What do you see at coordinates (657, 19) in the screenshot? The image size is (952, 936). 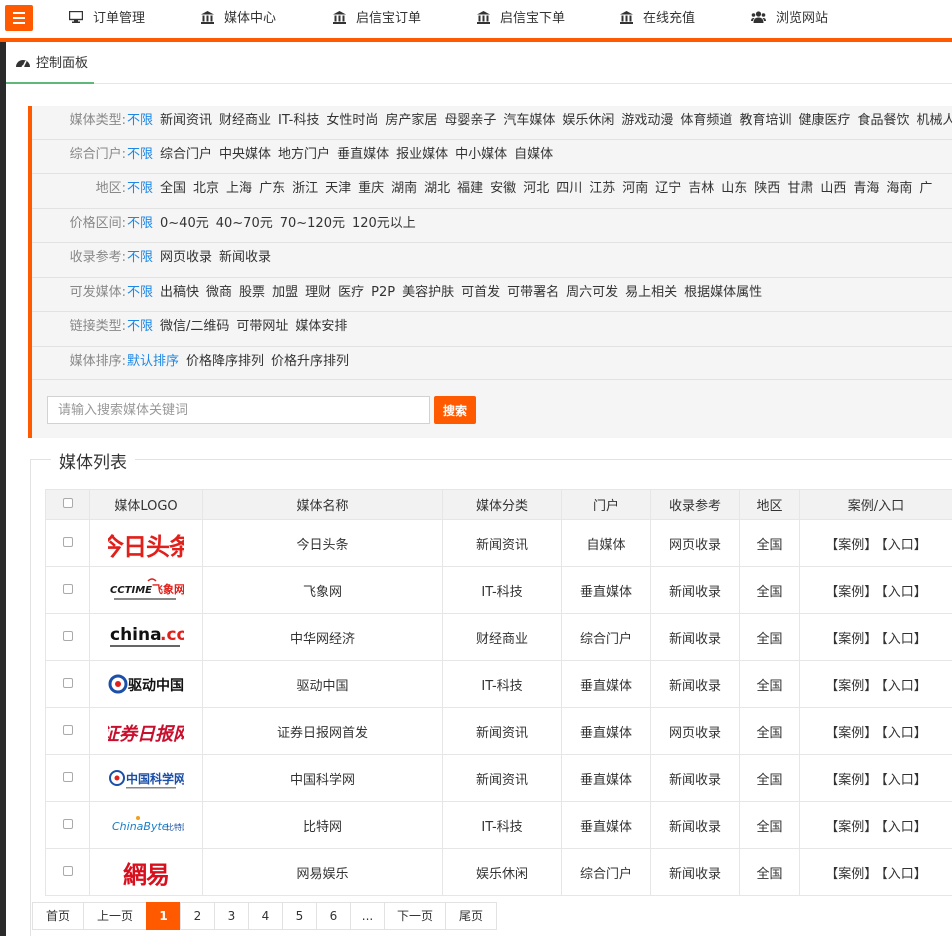 I see `nav-item-recharge: 在线充值` at bounding box center [657, 19].